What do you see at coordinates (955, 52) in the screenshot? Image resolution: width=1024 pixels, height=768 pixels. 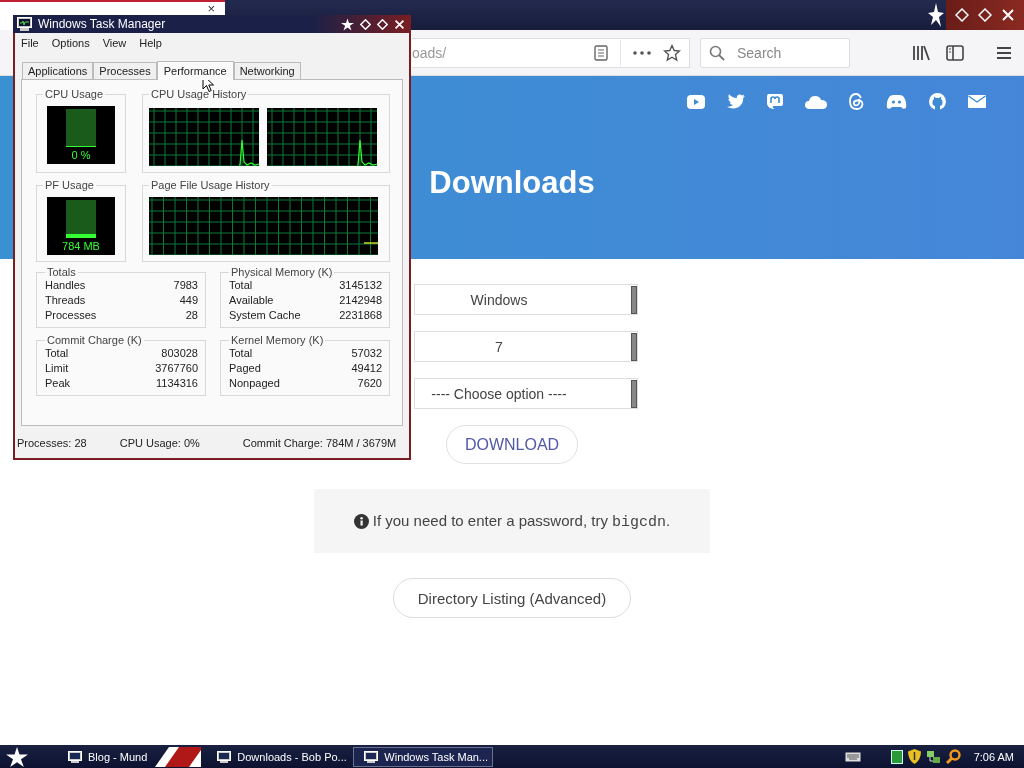 I see `sidebar-icon` at bounding box center [955, 52].